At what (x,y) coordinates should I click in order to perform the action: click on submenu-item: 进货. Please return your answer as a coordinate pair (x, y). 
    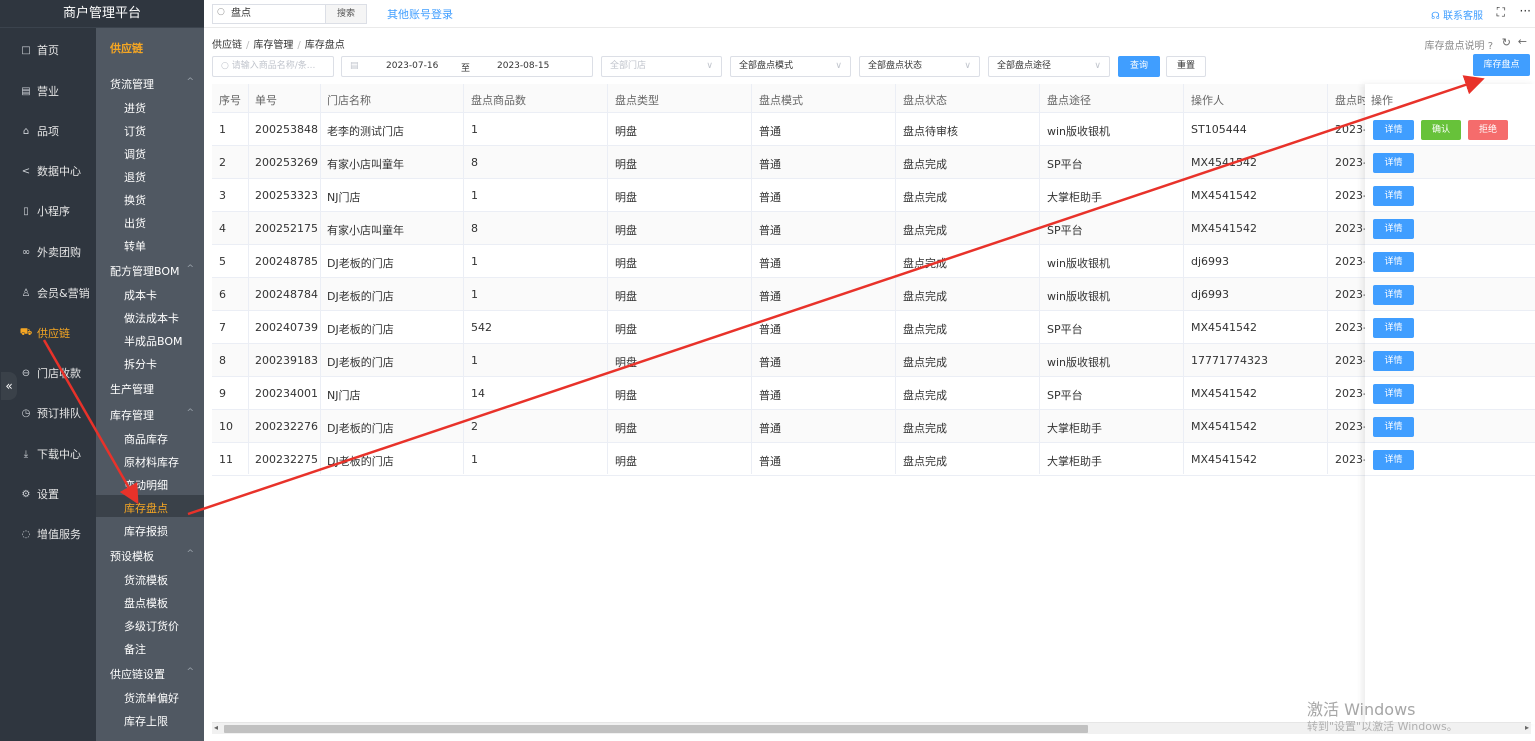
    Looking at the image, I should click on (135, 108).